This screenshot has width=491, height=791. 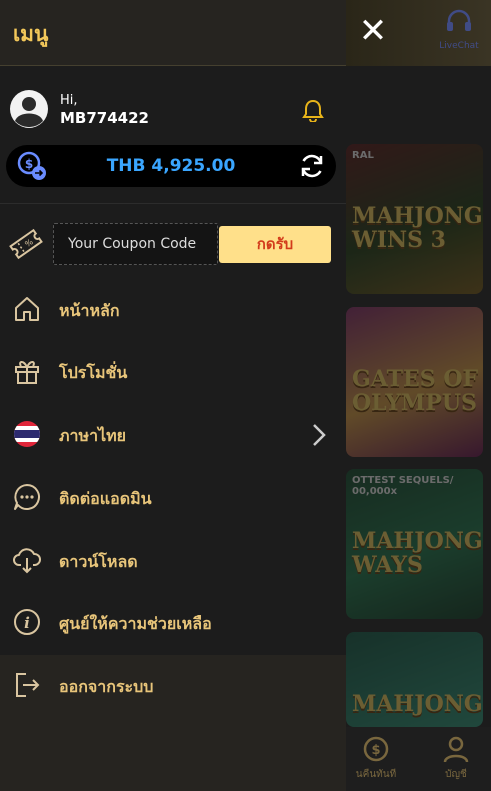 What do you see at coordinates (105, 498) in the screenshot?
I see `menu-item-label: ติดต่อแอดมิน` at bounding box center [105, 498].